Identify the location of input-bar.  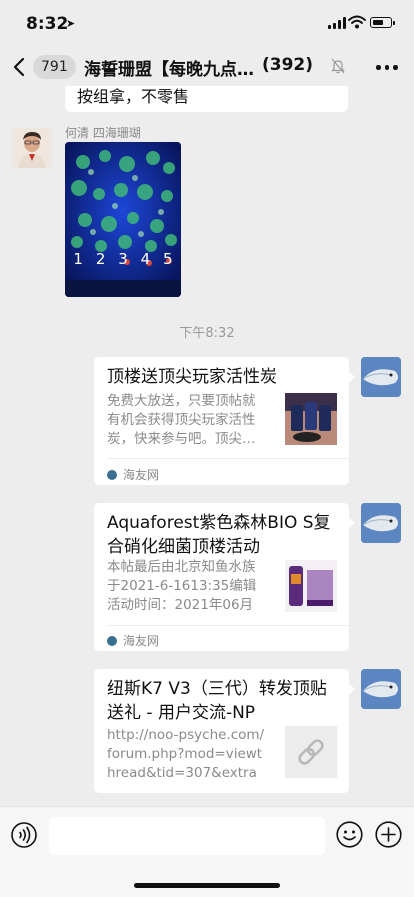
(207, 851).